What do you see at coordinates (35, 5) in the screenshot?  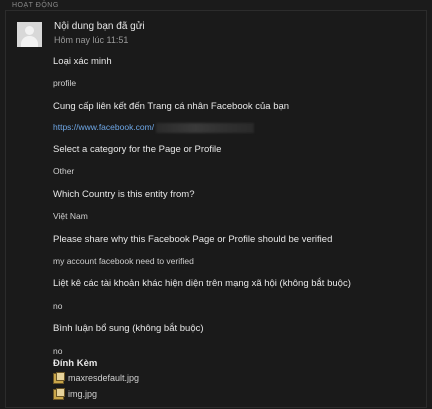 I see `section-label: HOẠT ĐỘNG` at bounding box center [35, 5].